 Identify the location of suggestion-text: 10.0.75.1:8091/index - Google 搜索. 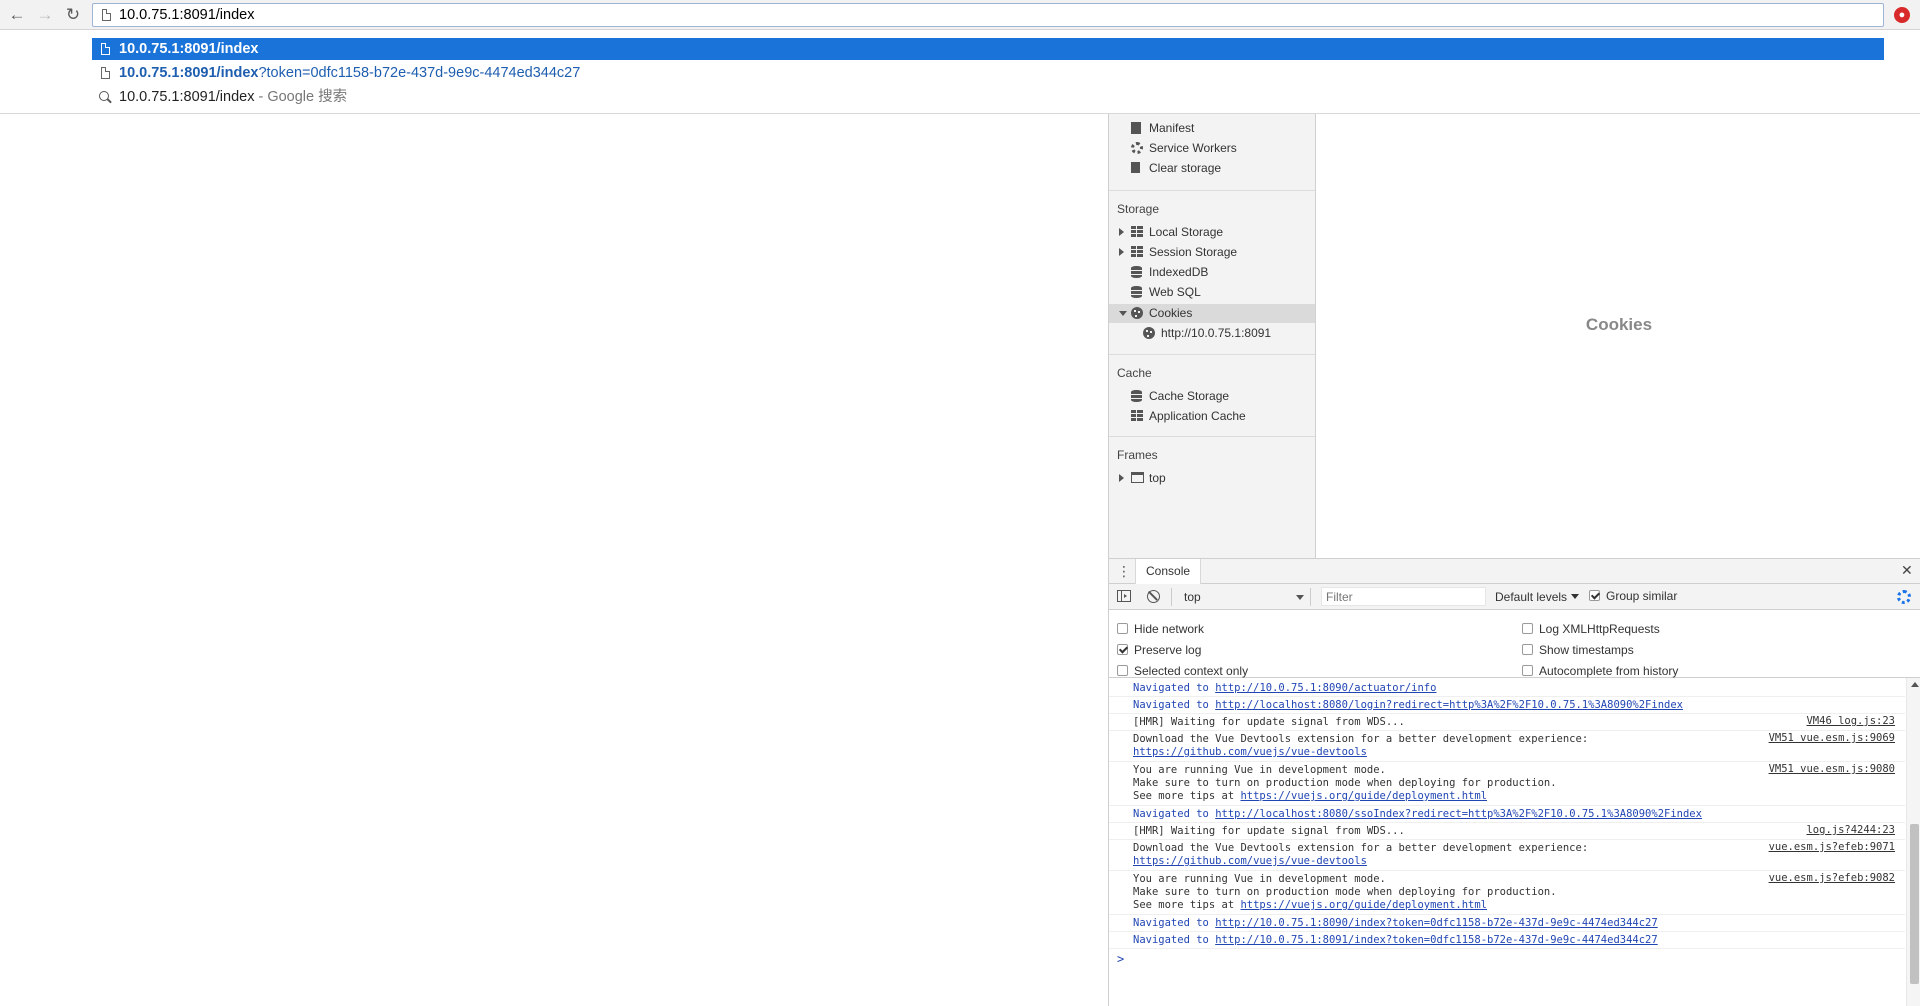
(233, 97).